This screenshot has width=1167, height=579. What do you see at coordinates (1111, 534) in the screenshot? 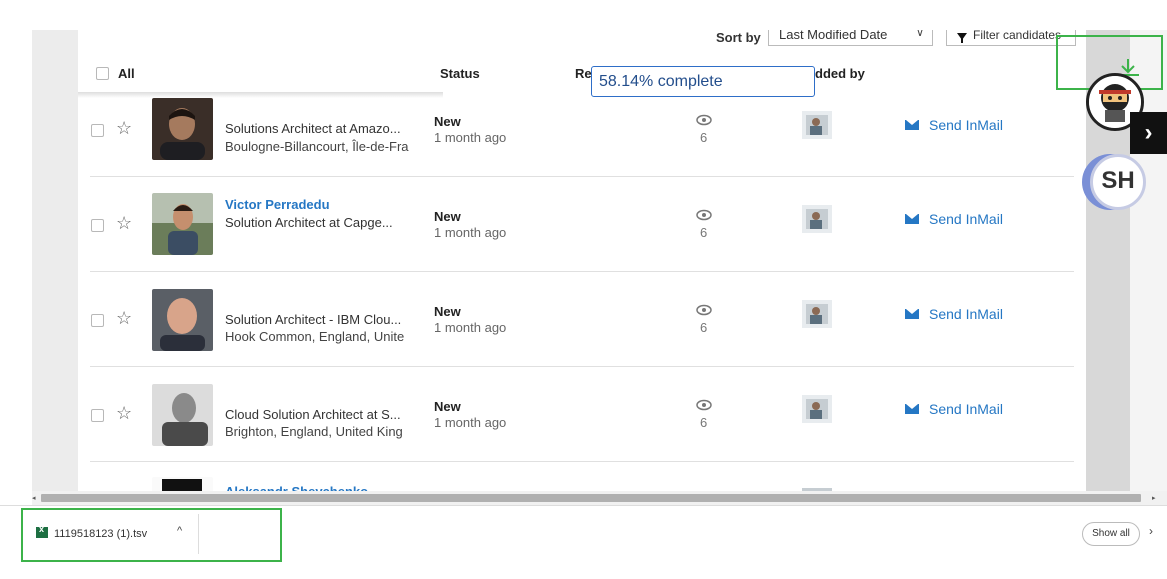
I see `show-all-button: Show all` at bounding box center [1111, 534].